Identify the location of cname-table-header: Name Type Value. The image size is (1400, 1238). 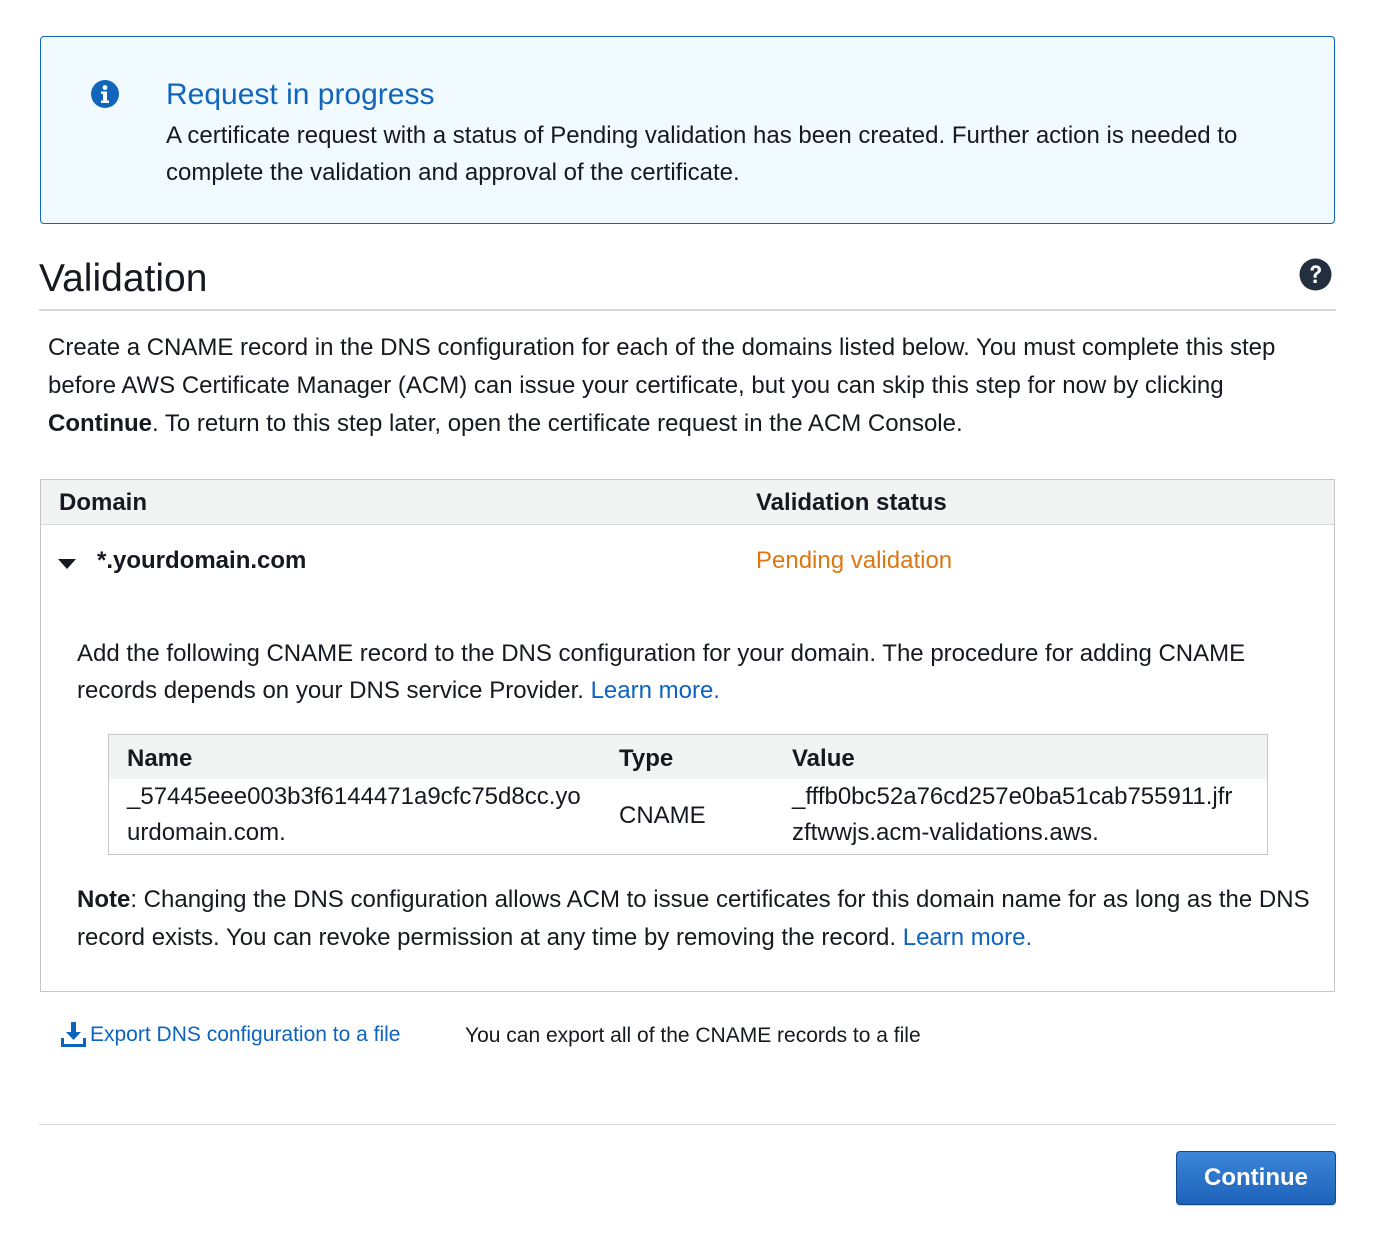
(688, 757).